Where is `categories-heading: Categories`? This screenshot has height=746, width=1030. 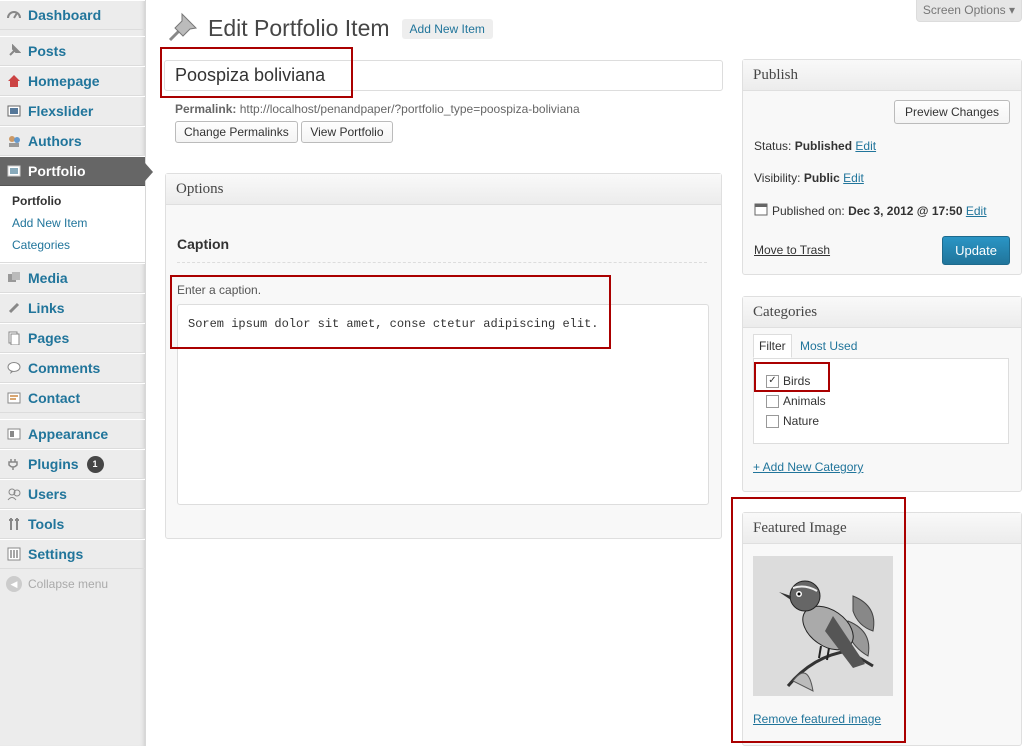 categories-heading: Categories is located at coordinates (882, 312).